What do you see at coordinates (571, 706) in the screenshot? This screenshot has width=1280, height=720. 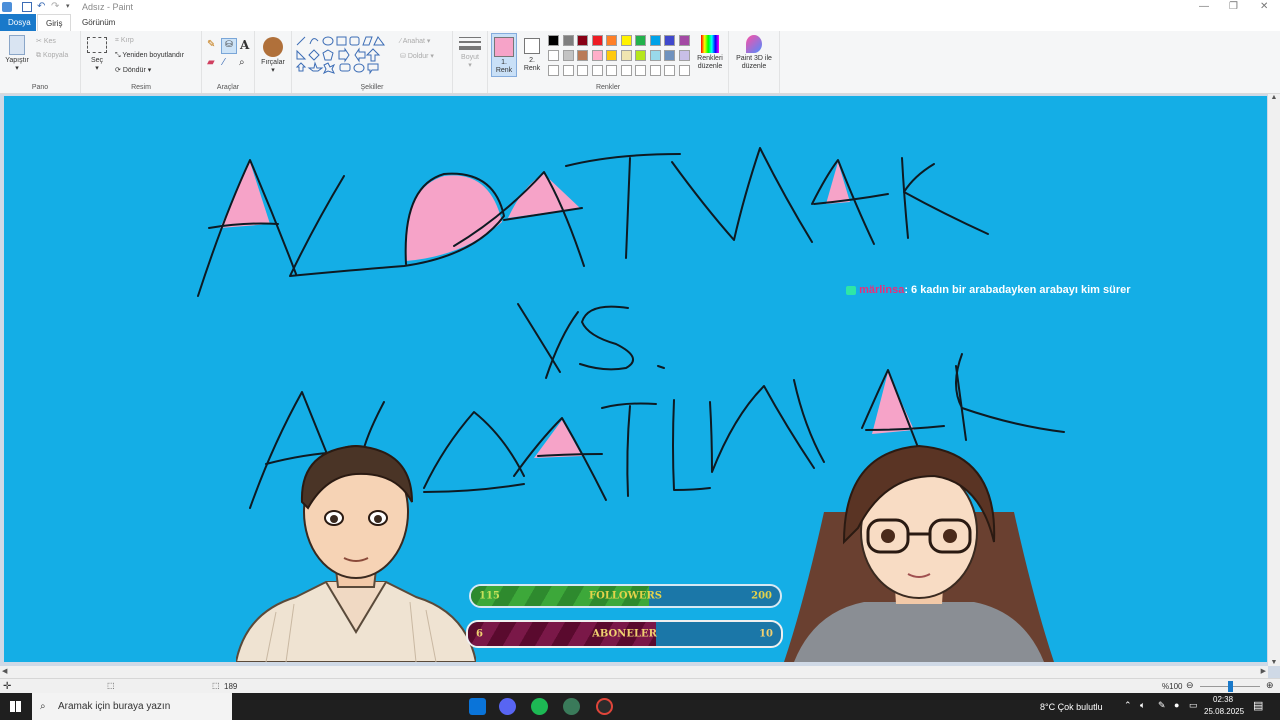 I see `app-icon` at bounding box center [571, 706].